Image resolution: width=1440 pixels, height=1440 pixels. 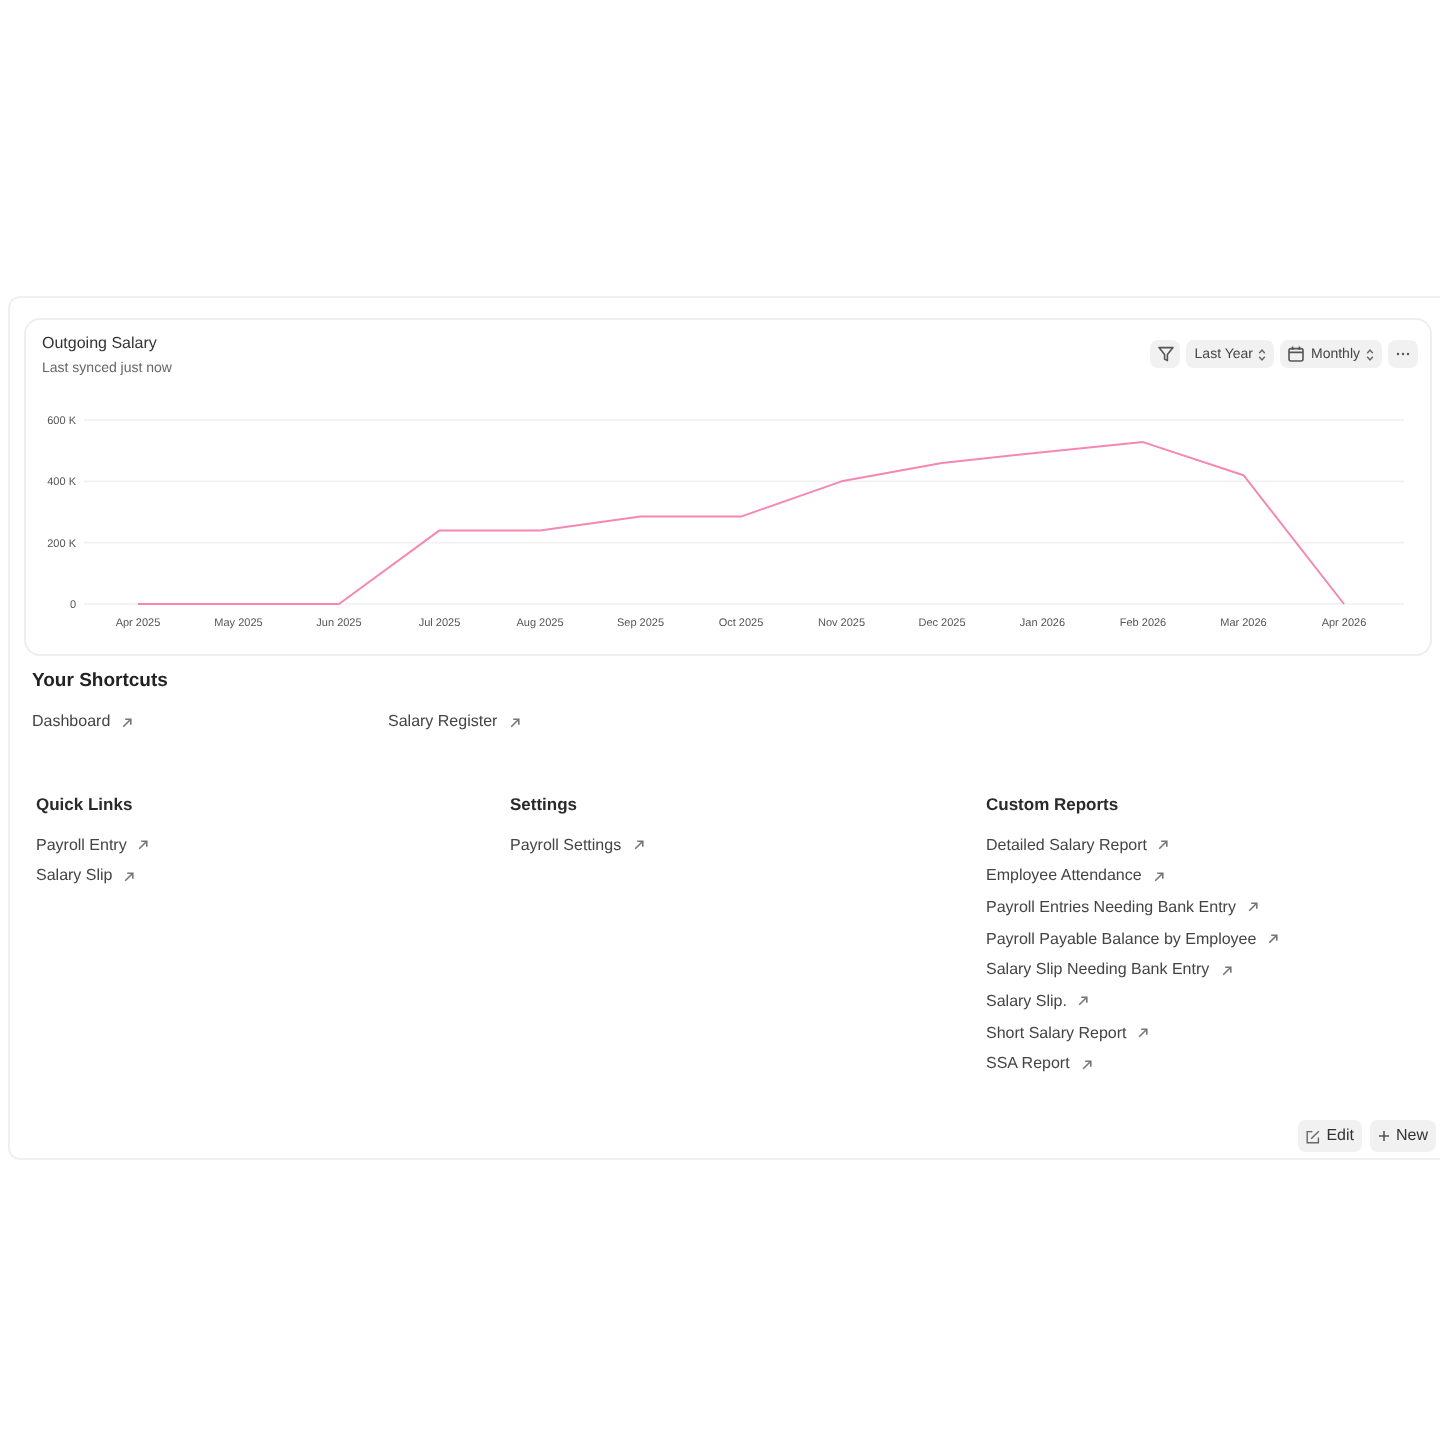 I want to click on report-link: Payroll Payable Balance by Employee, so click(x=1132, y=939).